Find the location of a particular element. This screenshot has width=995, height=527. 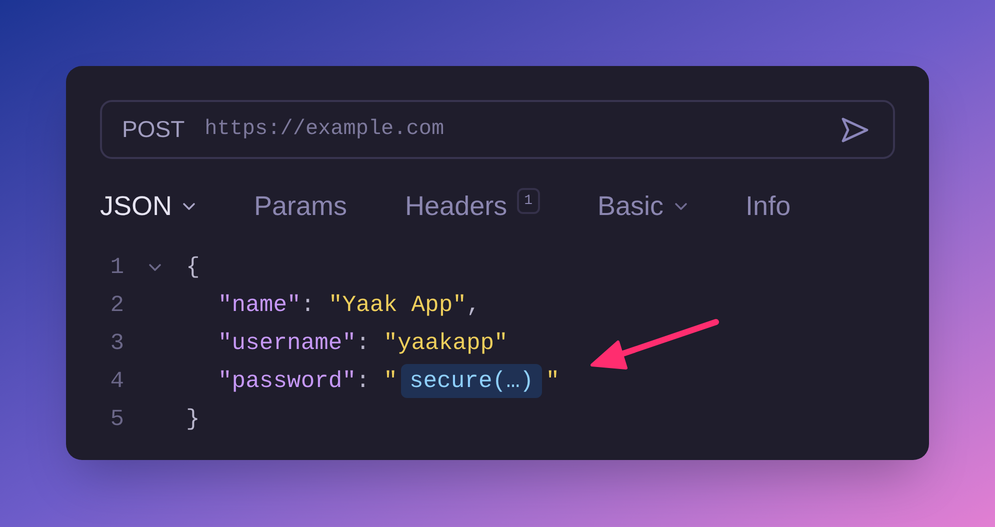

function-chip: secure(…) is located at coordinates (471, 381).